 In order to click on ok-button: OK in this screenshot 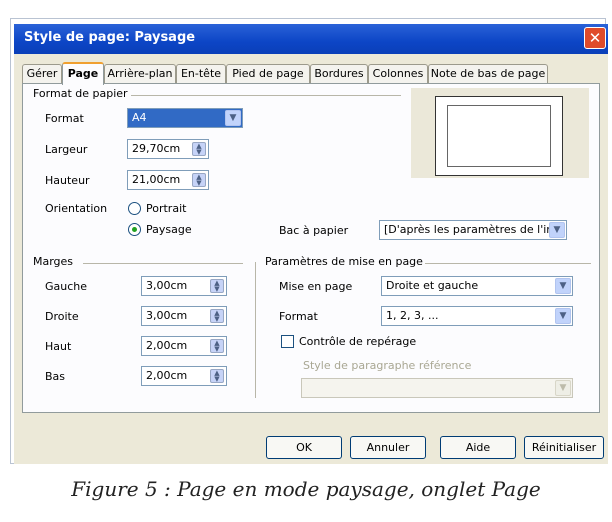, I will do `click(304, 447)`.